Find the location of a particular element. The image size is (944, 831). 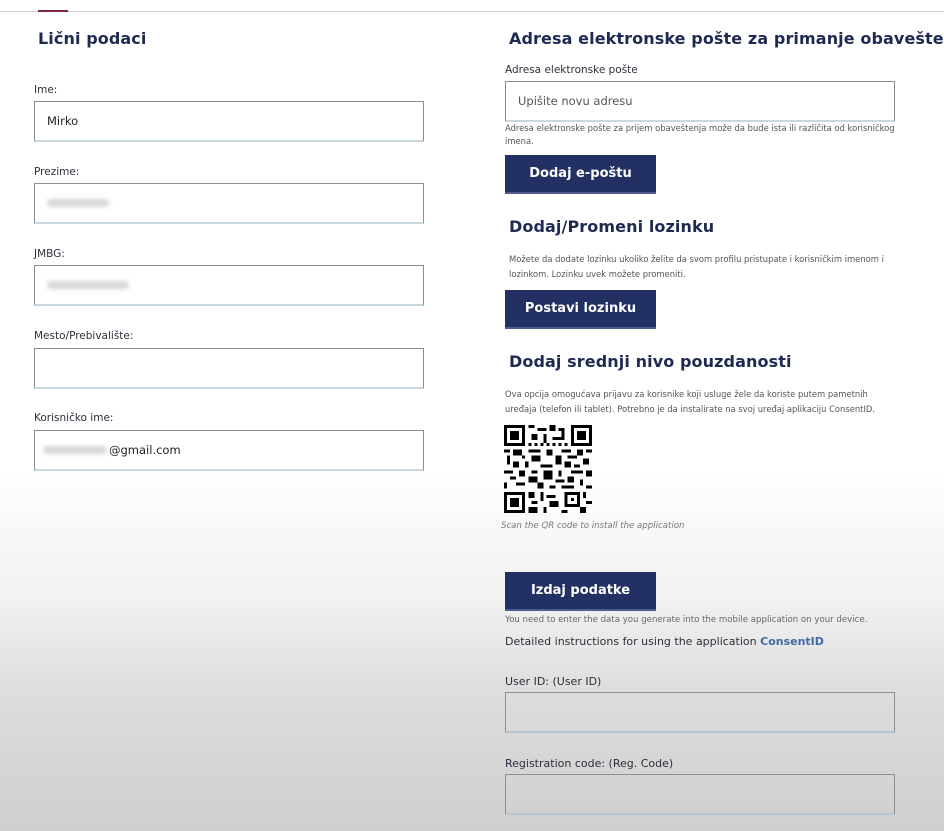

redacted-jmbg is located at coordinates (88, 285).